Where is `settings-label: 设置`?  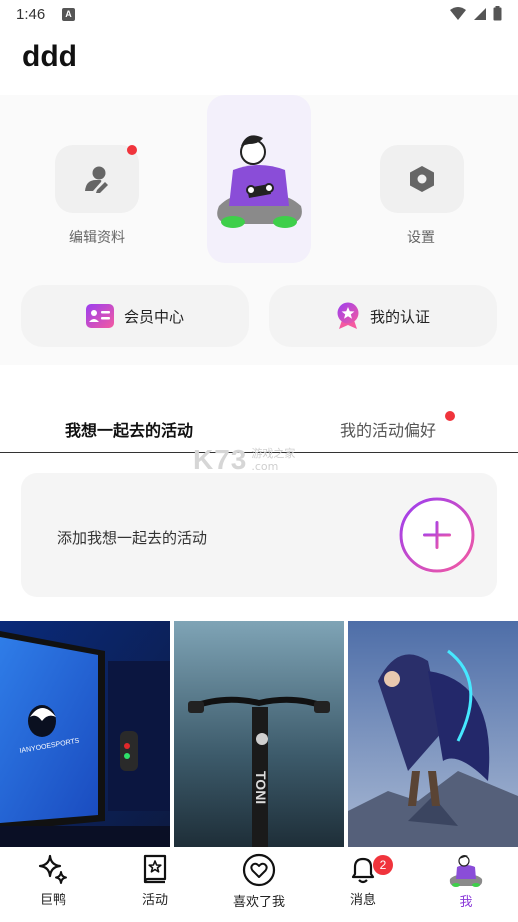
settings-label: 设置 is located at coordinates (421, 238).